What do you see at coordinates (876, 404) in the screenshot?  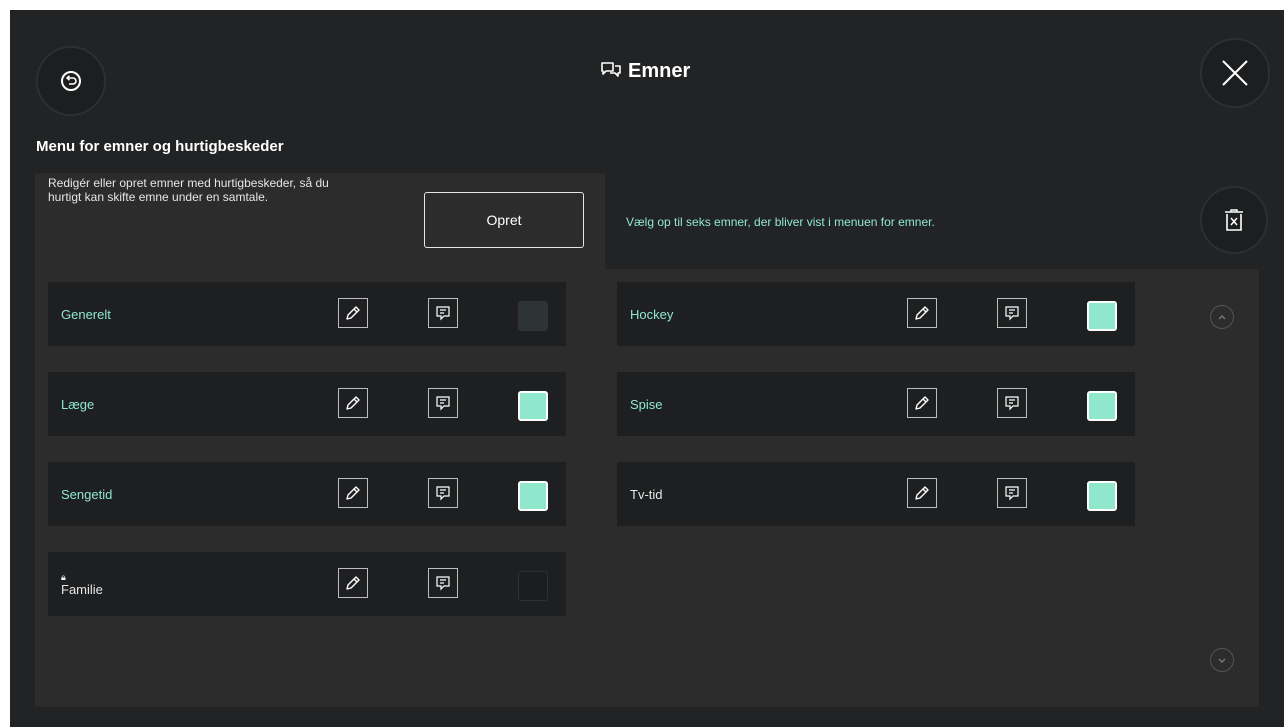 I see `topic-row: Spise` at bounding box center [876, 404].